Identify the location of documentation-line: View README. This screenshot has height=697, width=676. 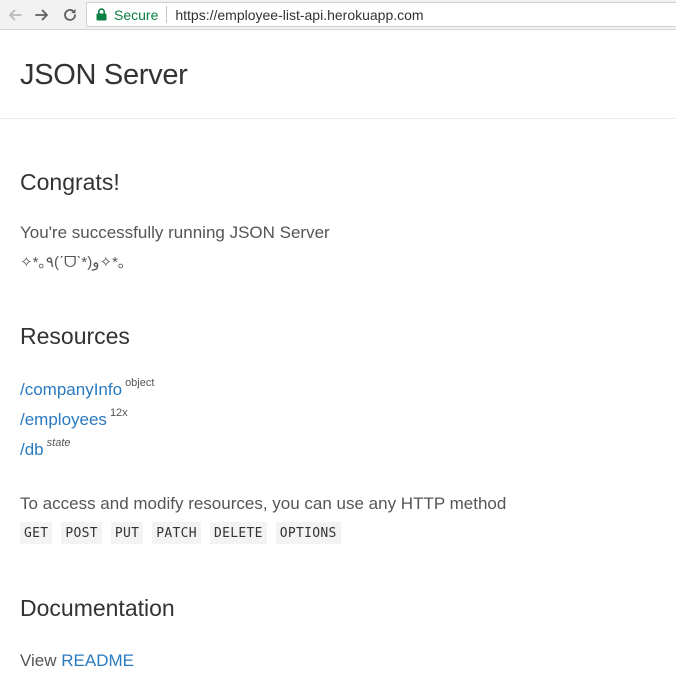
(77, 661).